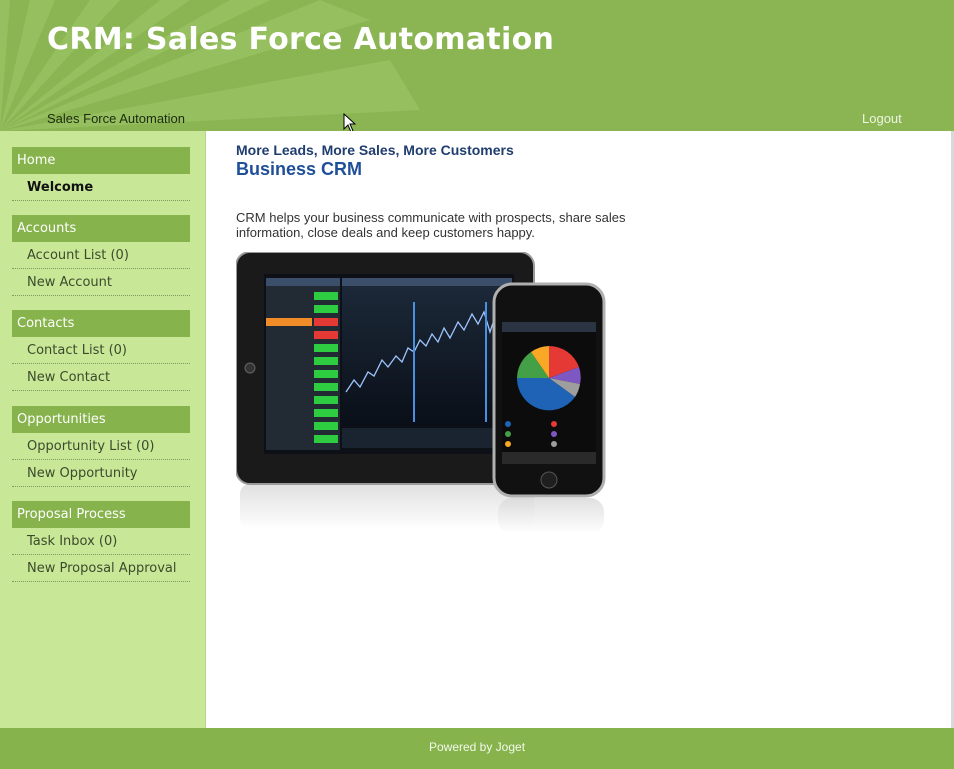 Image resolution: width=954 pixels, height=769 pixels. I want to click on footer-powered-by: Powered by Joget, so click(477, 747).